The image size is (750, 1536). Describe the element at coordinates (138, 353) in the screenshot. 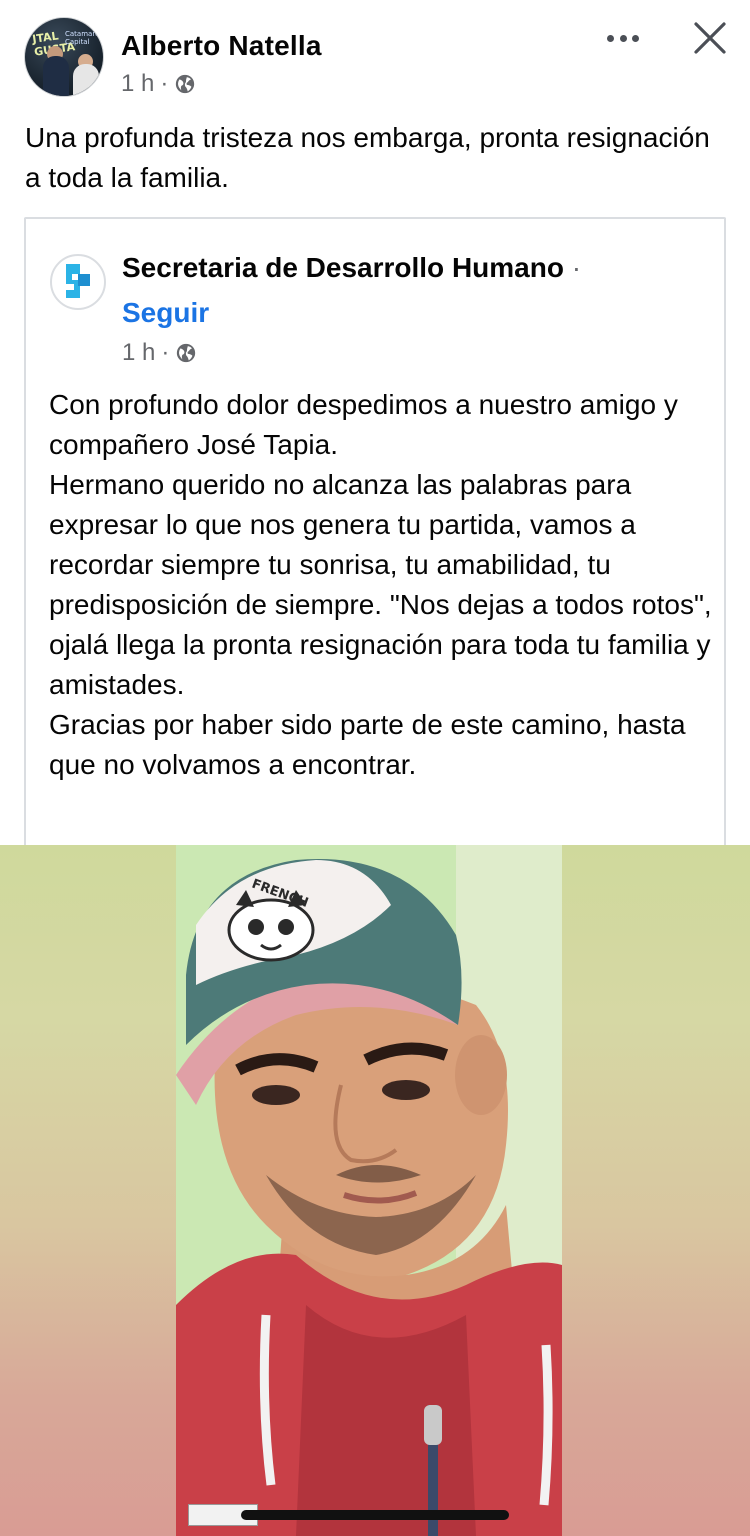

I see `shared-post-time: 1 h` at that location.